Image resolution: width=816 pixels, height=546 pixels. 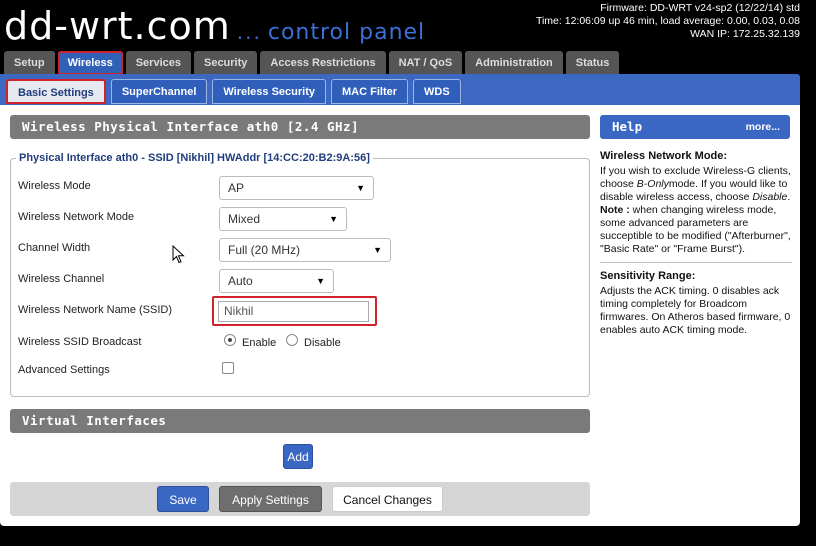 What do you see at coordinates (56, 91) in the screenshot?
I see `subtab-basic-settings: Basic Settings` at bounding box center [56, 91].